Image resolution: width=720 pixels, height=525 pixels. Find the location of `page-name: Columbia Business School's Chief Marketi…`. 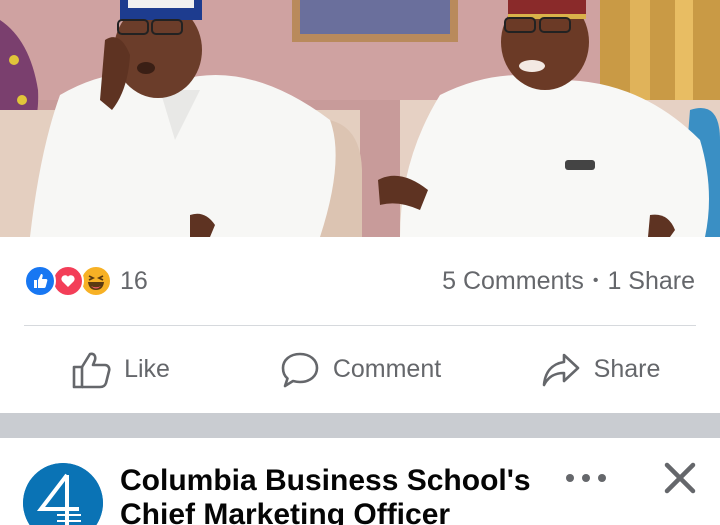

page-name: Columbia Business School's Chief Marketi… is located at coordinates (330, 494).